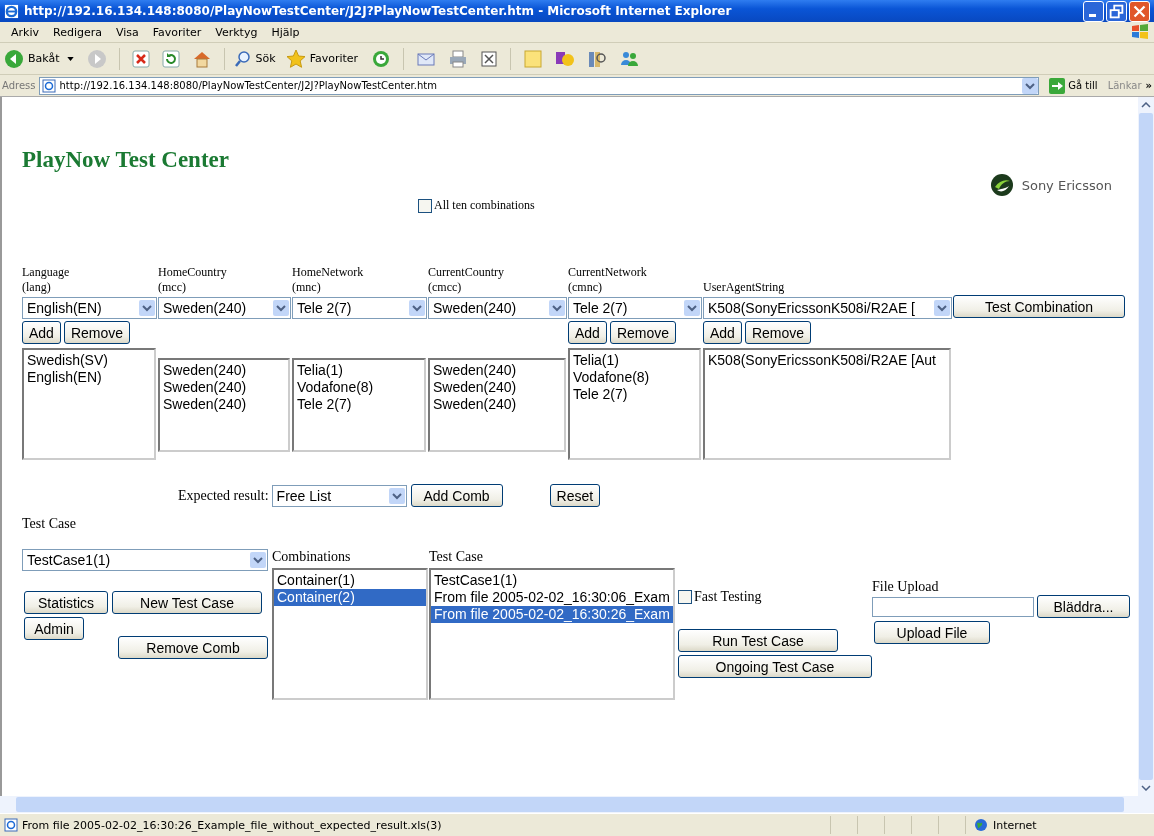 This screenshot has width=1154, height=836. What do you see at coordinates (932, 632) in the screenshot?
I see `upload-file-button: Upload File` at bounding box center [932, 632].